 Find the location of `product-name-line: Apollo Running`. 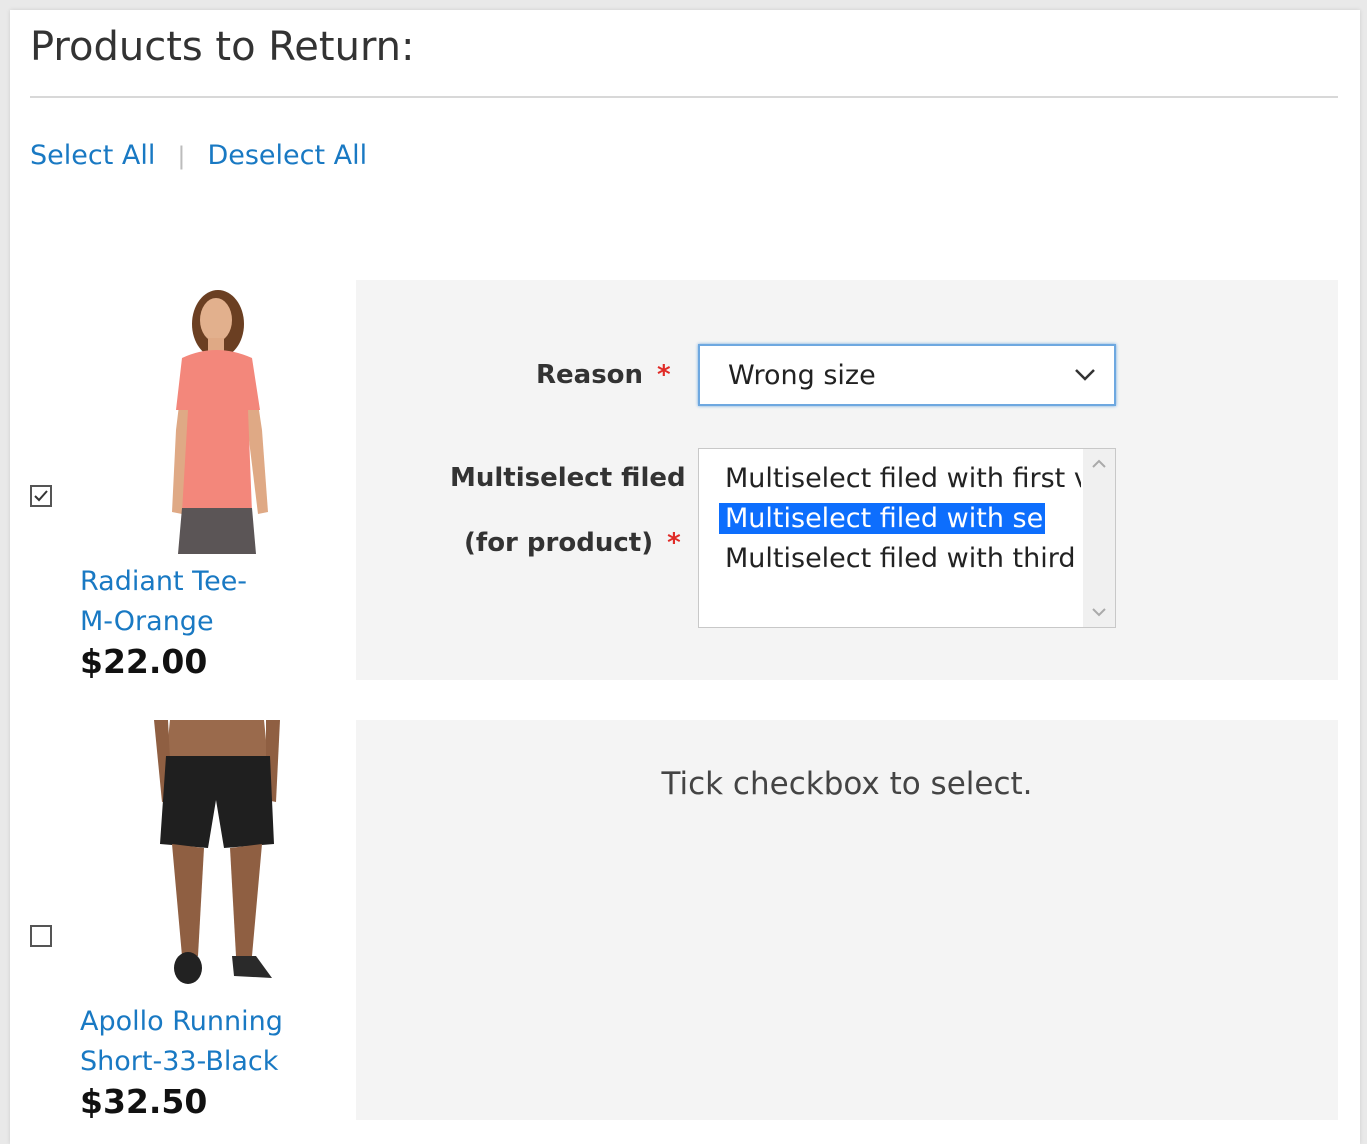

product-name-line: Apollo Running is located at coordinates (190, 1022).